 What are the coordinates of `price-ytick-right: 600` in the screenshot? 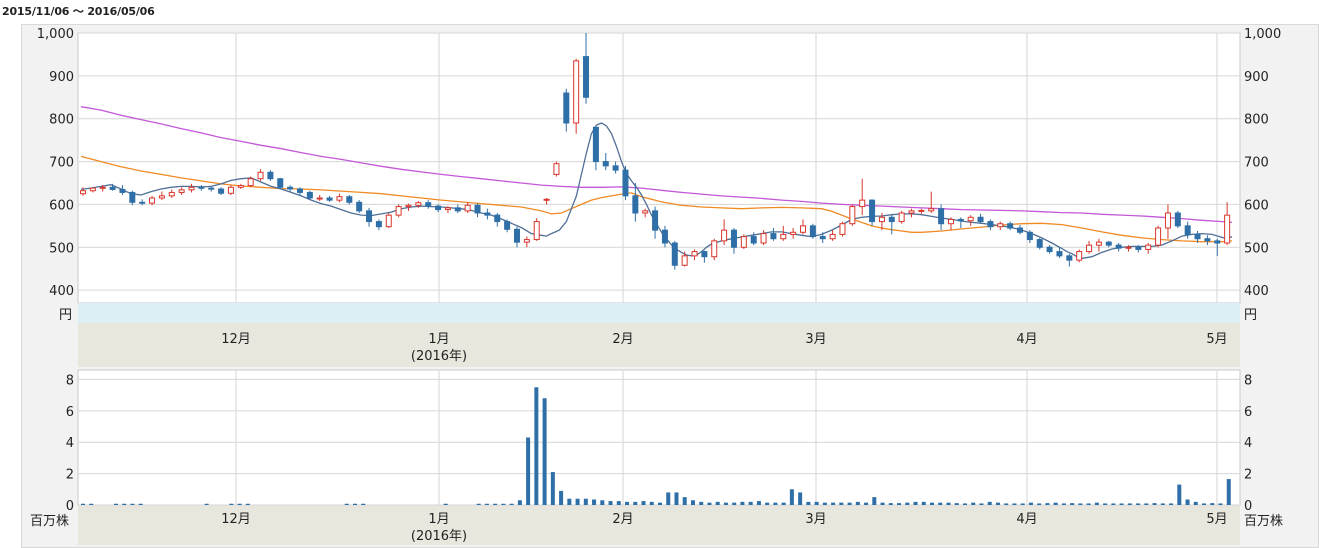 It's located at (1256, 205).